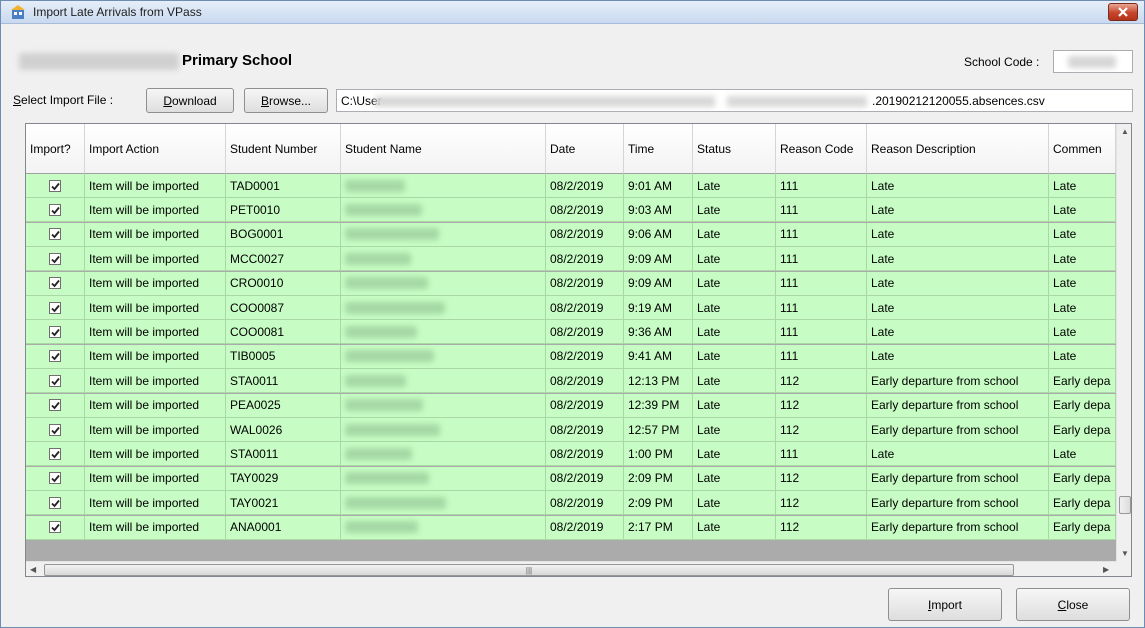 This screenshot has height=628, width=1145. Describe the element at coordinates (1082, 149) in the screenshot. I see `column-header: Commen` at that location.